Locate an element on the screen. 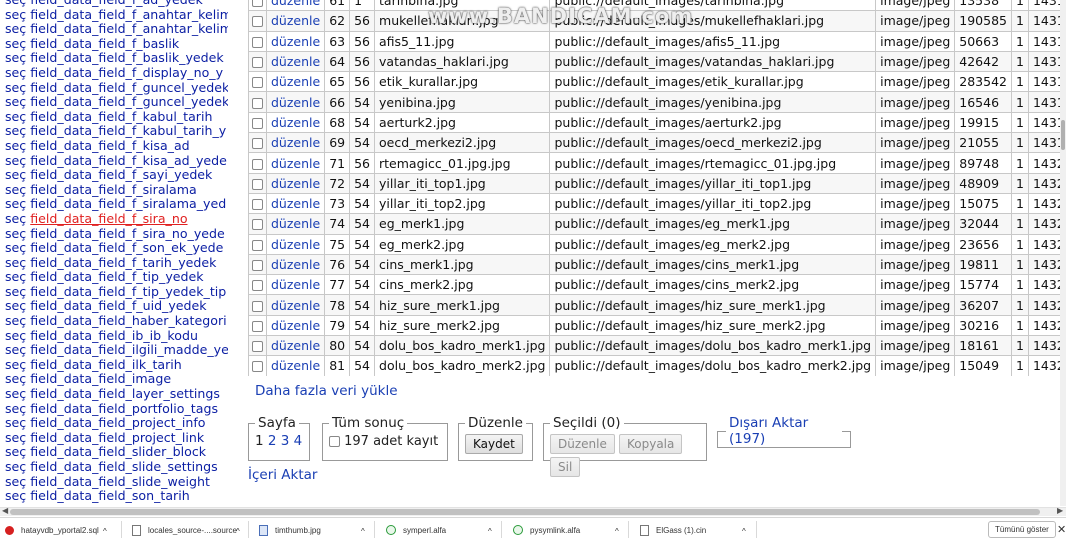 This screenshot has height=540, width=1066. table-name-link: field_data_field_slide_settings is located at coordinates (123, 466).